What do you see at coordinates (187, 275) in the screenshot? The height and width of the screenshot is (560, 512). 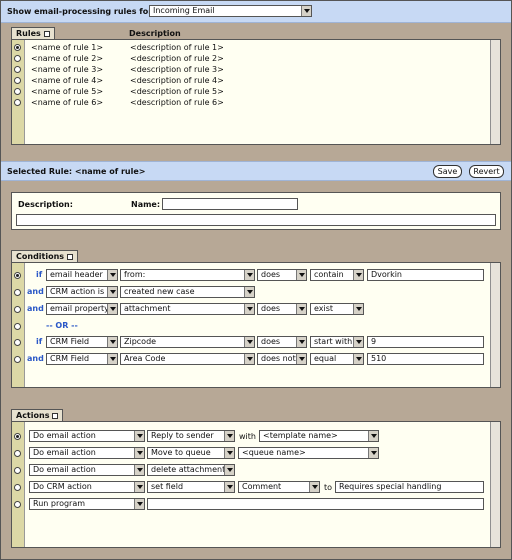 I see `condition-sub-select: from:` at bounding box center [187, 275].